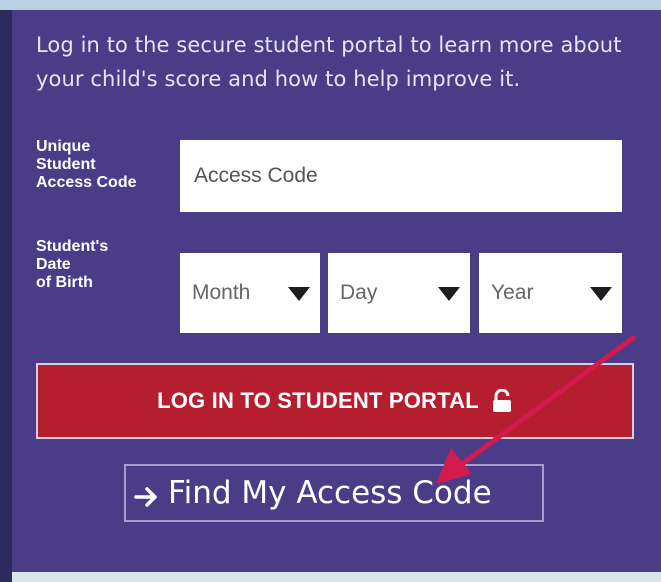  Describe the element at coordinates (399, 293) in the screenshot. I see `day-select: Day` at that location.